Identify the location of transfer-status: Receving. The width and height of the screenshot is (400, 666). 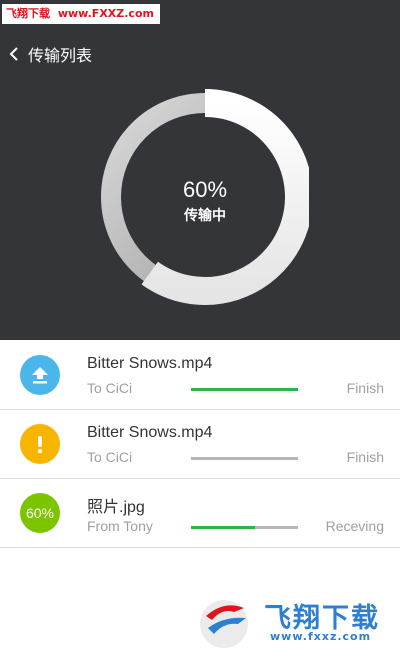
(354, 526).